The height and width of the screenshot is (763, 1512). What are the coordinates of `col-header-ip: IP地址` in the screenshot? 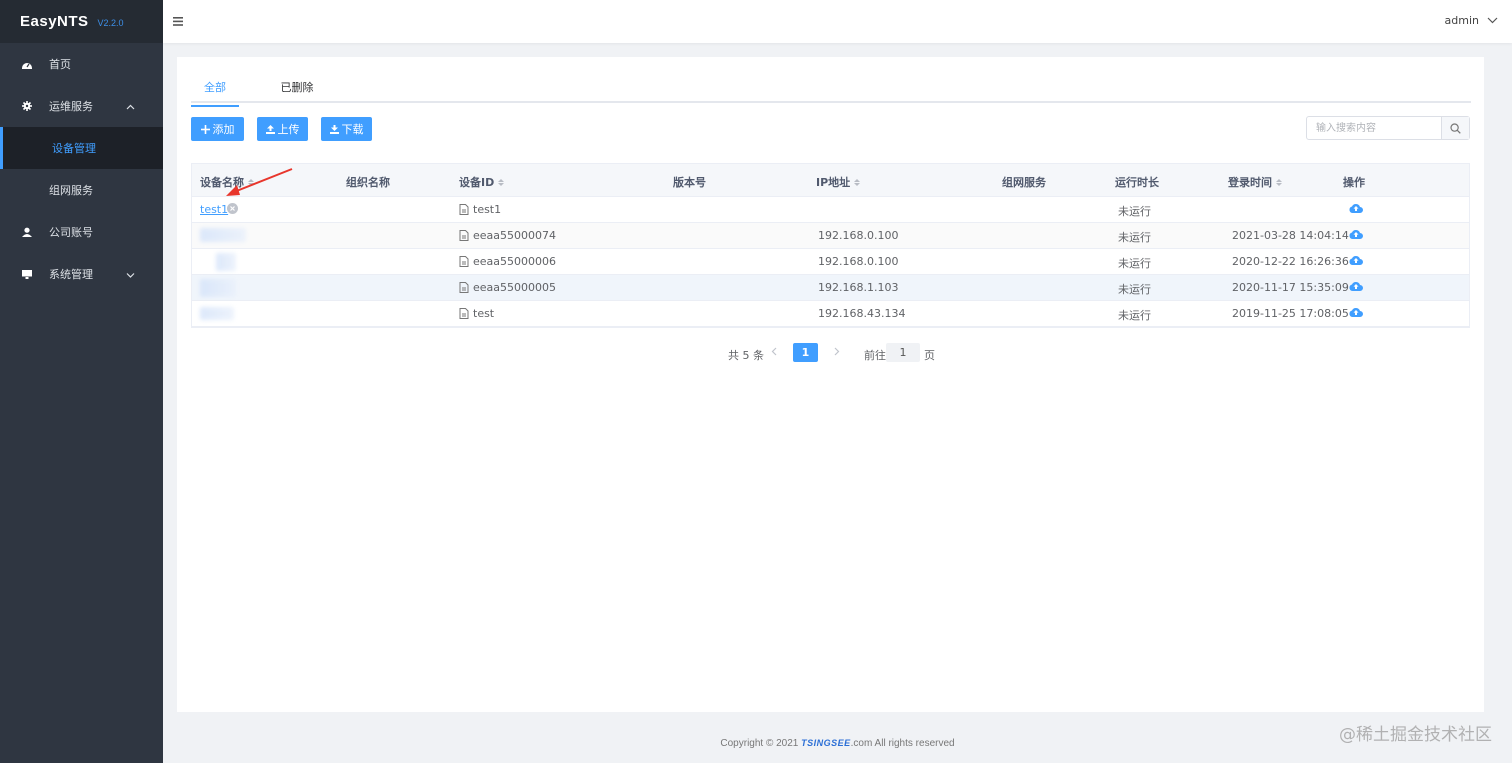 It's located at (838, 182).